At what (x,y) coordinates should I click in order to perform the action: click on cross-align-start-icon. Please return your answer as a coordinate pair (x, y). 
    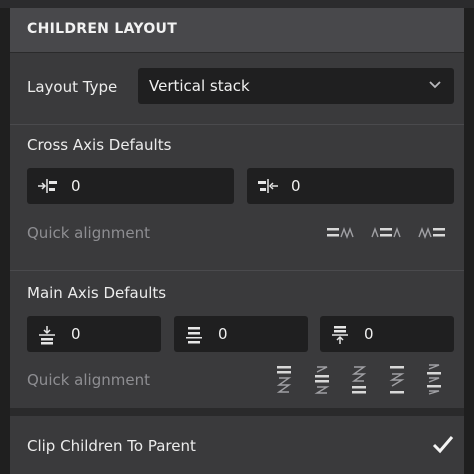
    Looking at the image, I should click on (341, 233).